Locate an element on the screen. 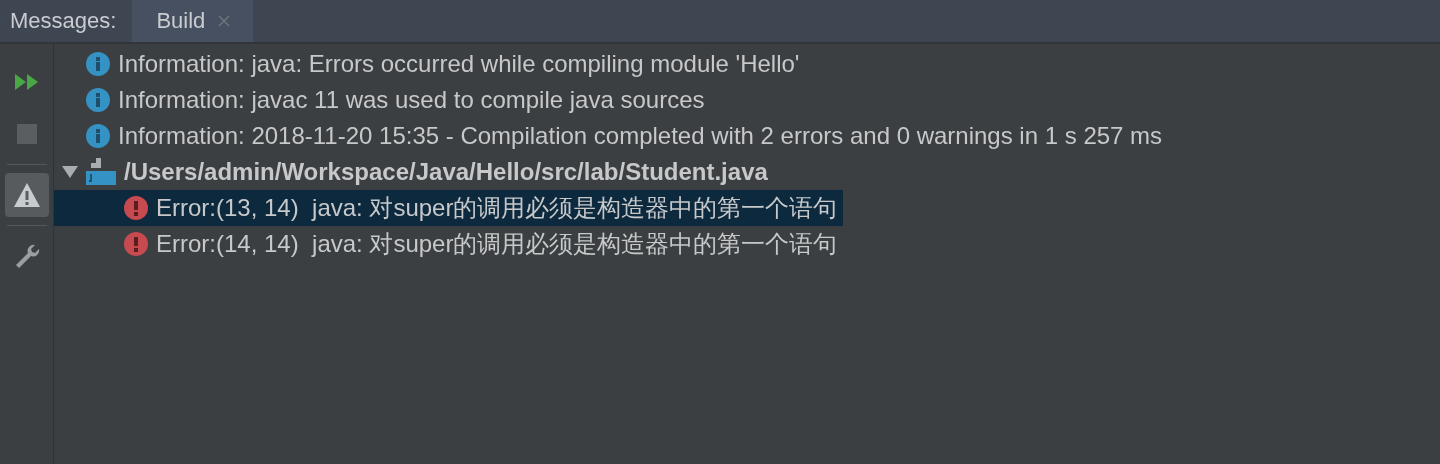 The image size is (1440, 464). message-row: Information: java: Errors occurred while compiling module 'Hello' is located at coordinates (430, 64).